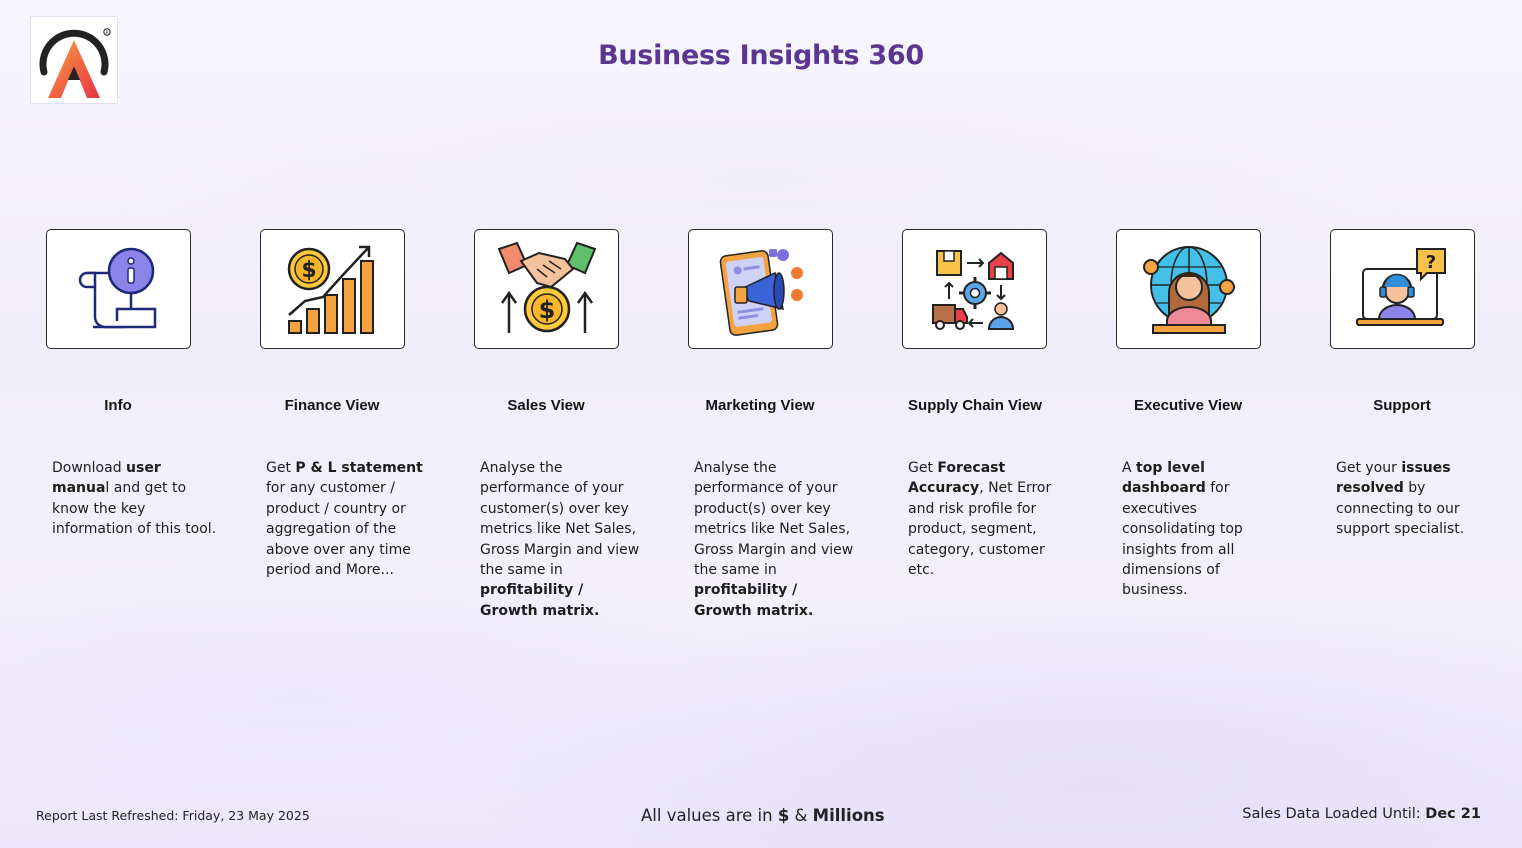 This screenshot has width=1522, height=848. Describe the element at coordinates (118, 405) in the screenshot. I see `info-label: Info` at that location.